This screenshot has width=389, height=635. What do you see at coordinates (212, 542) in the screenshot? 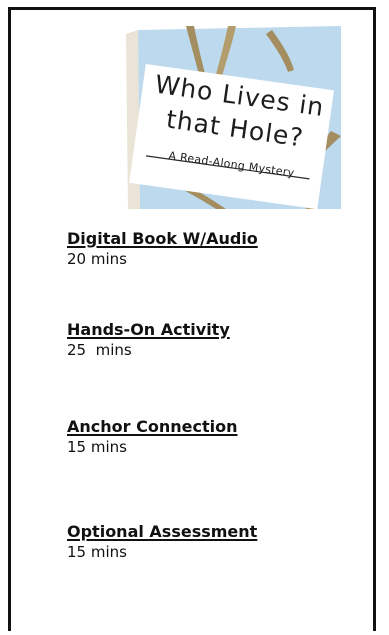
I see `activity-optional-assessment: Optional Assessment 15 mins` at bounding box center [212, 542].